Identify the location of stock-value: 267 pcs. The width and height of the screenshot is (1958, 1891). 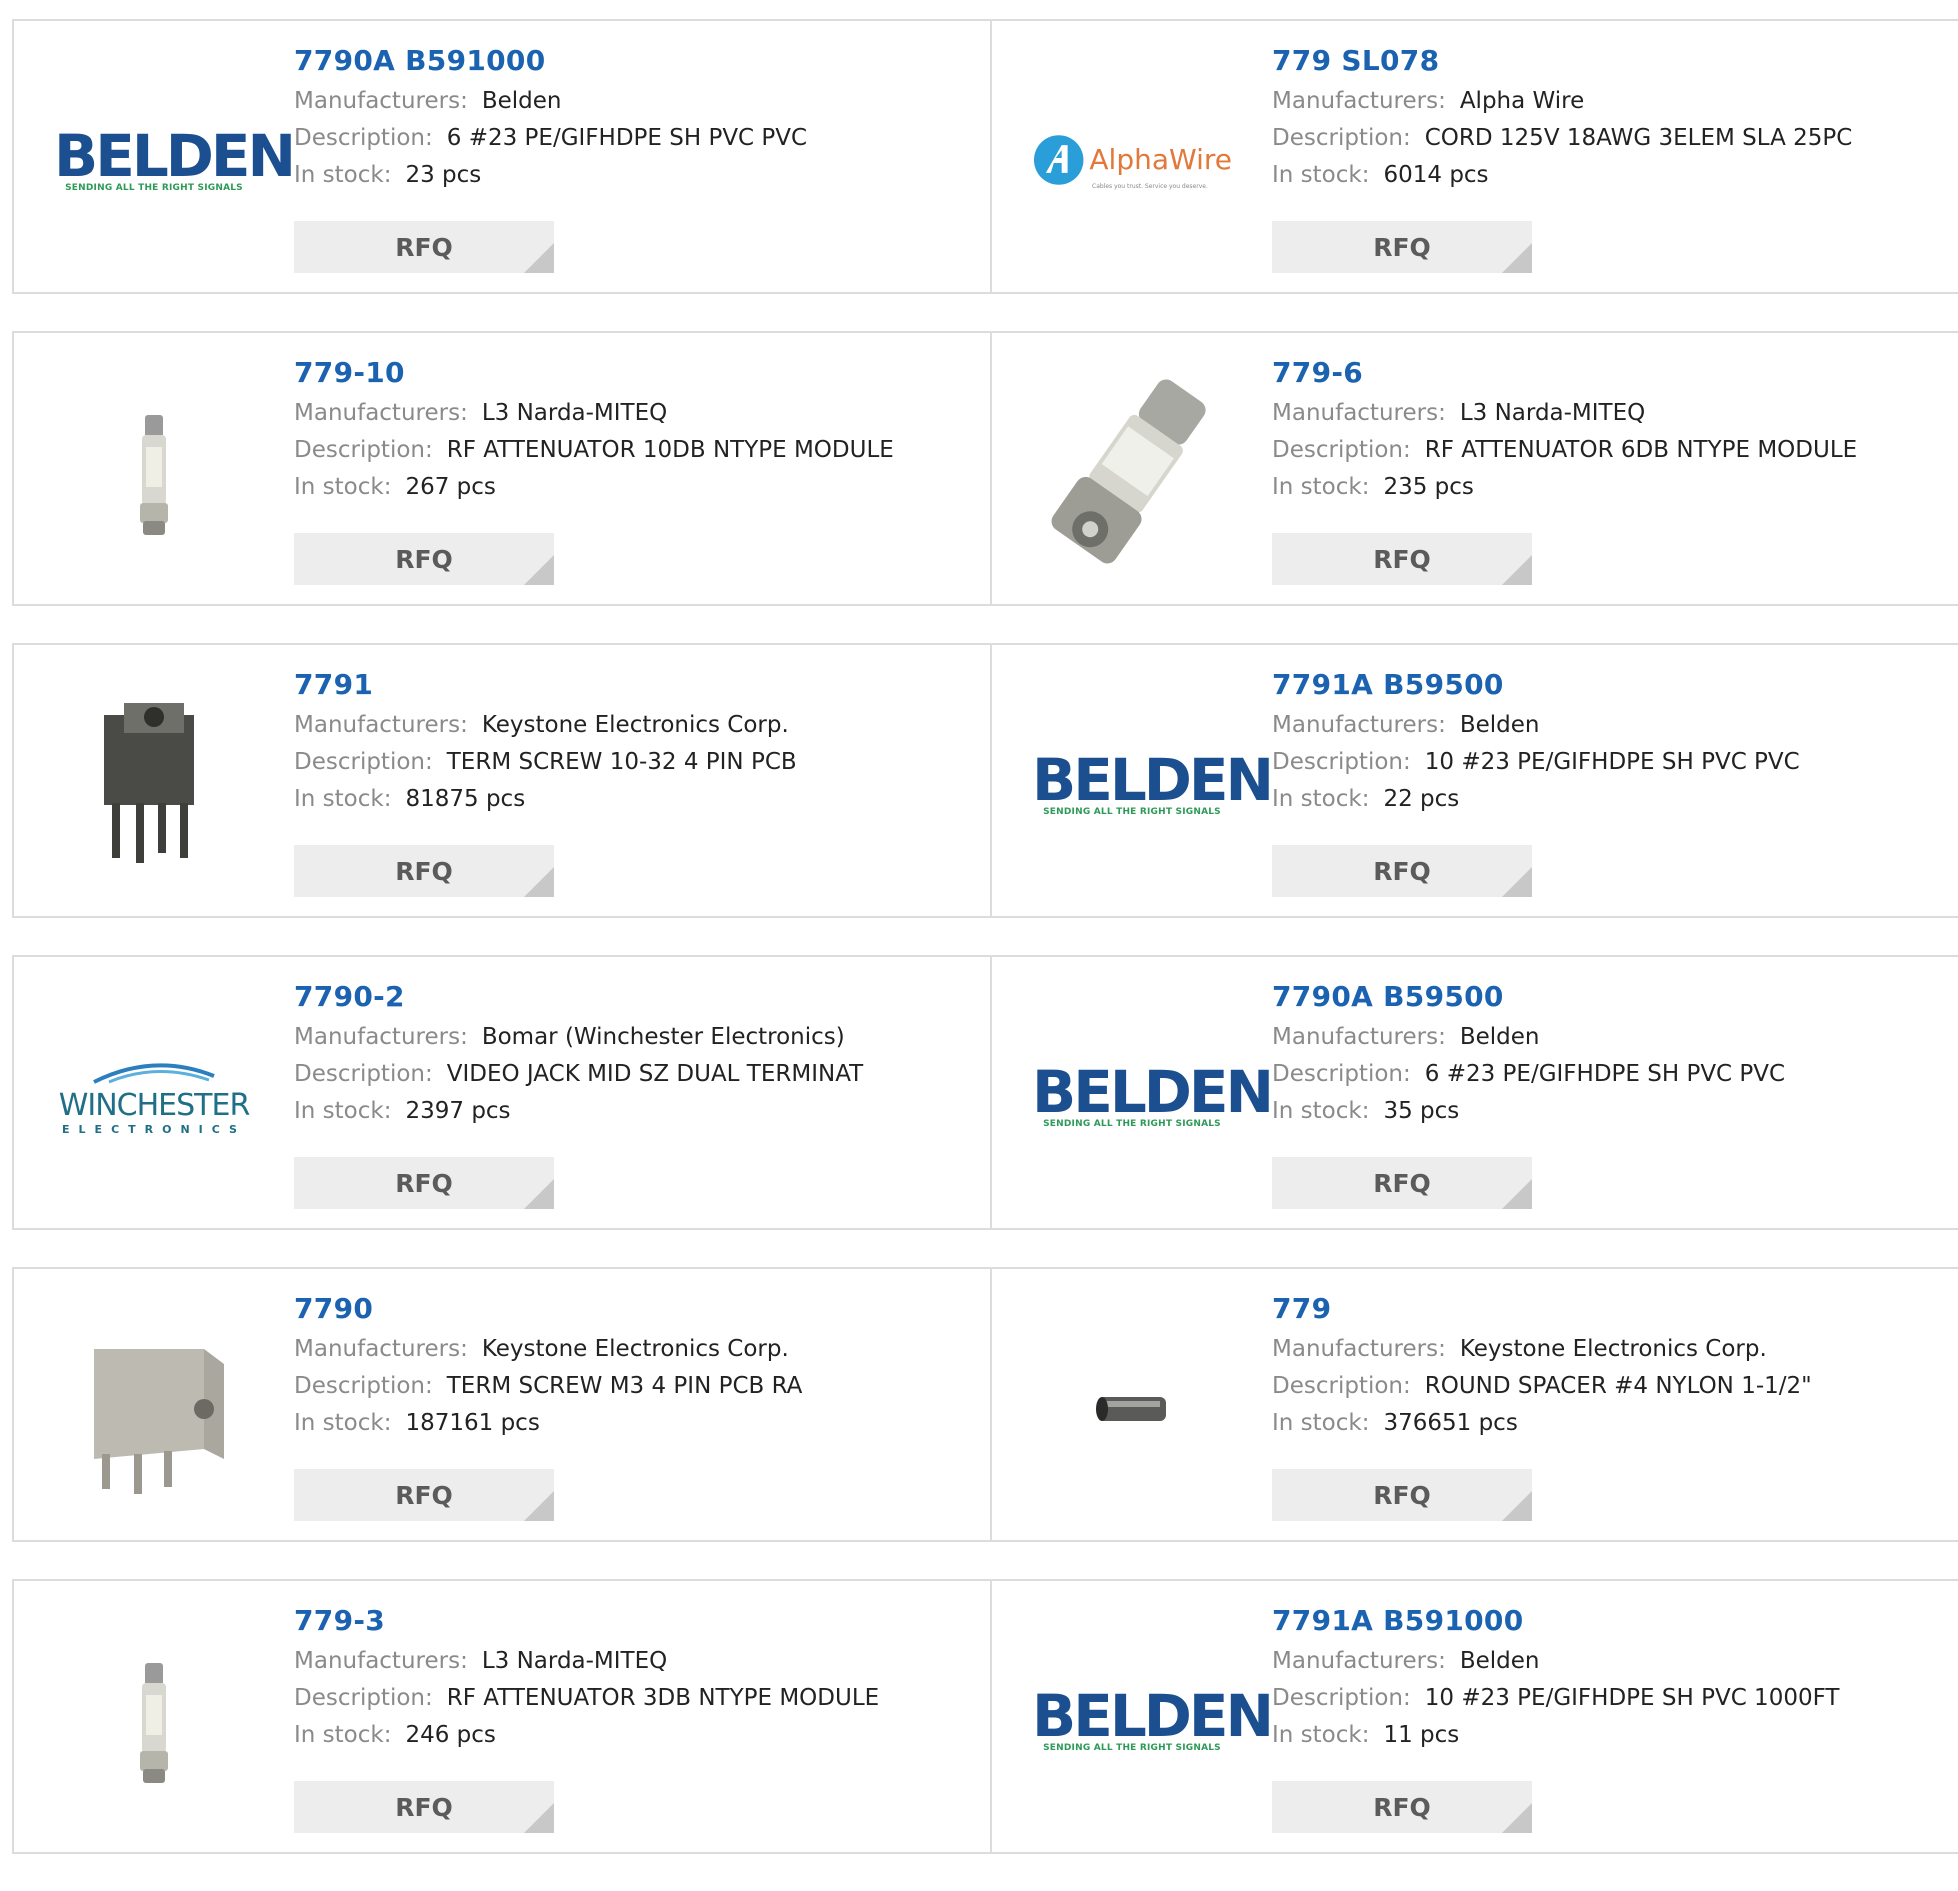
(450, 487).